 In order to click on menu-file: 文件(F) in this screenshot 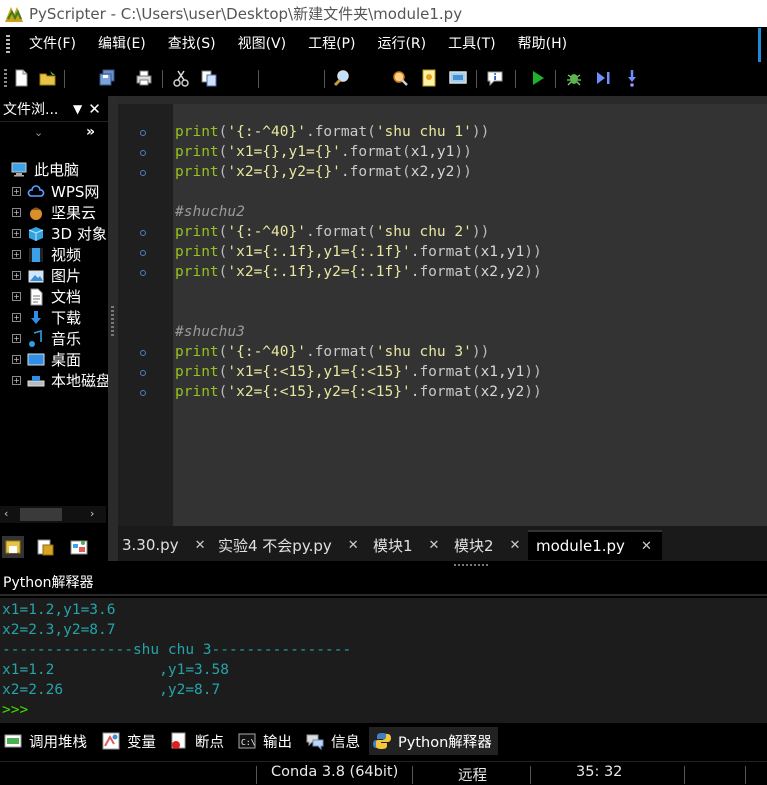, I will do `click(52, 44)`.